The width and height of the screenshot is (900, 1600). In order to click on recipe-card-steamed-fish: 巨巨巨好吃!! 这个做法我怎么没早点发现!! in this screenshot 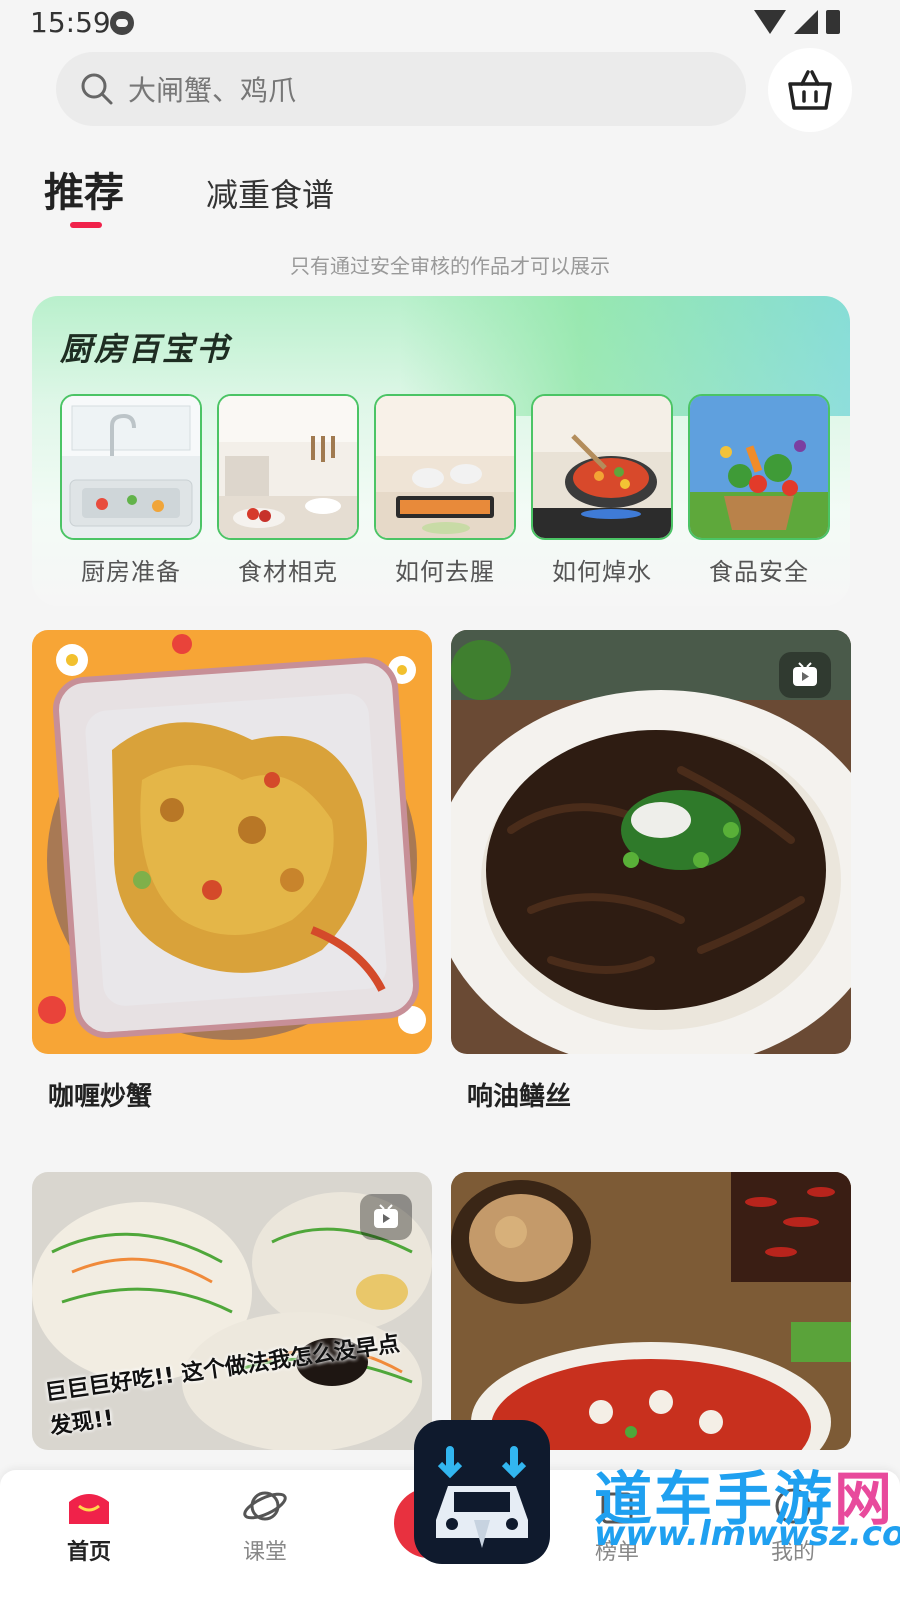, I will do `click(232, 1311)`.